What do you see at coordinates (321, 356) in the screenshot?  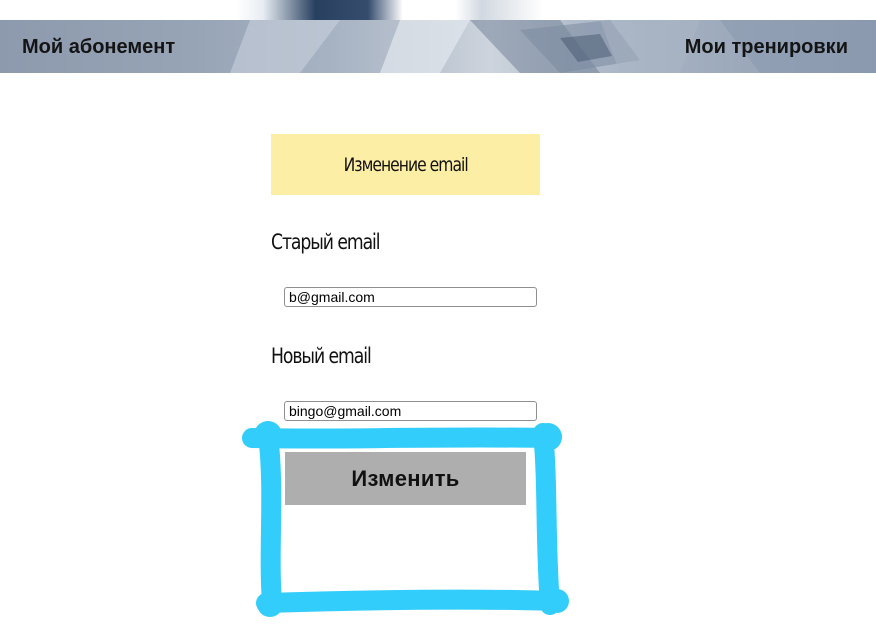 I see `new-email-label: Новый email` at bounding box center [321, 356].